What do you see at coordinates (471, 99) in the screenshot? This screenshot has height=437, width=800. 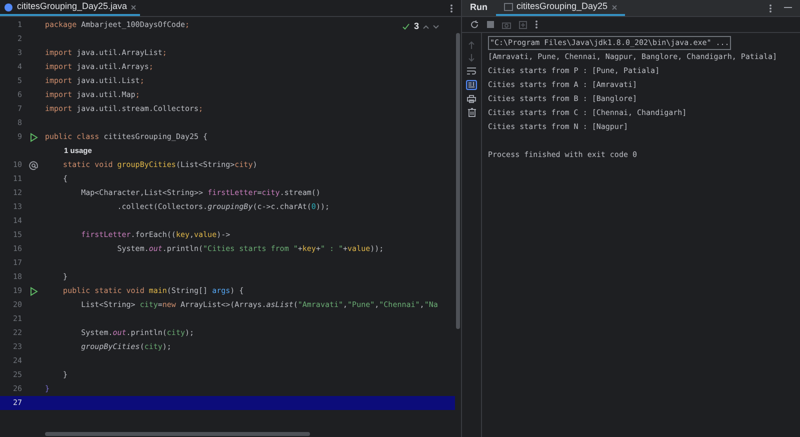 I see `print-icon` at bounding box center [471, 99].